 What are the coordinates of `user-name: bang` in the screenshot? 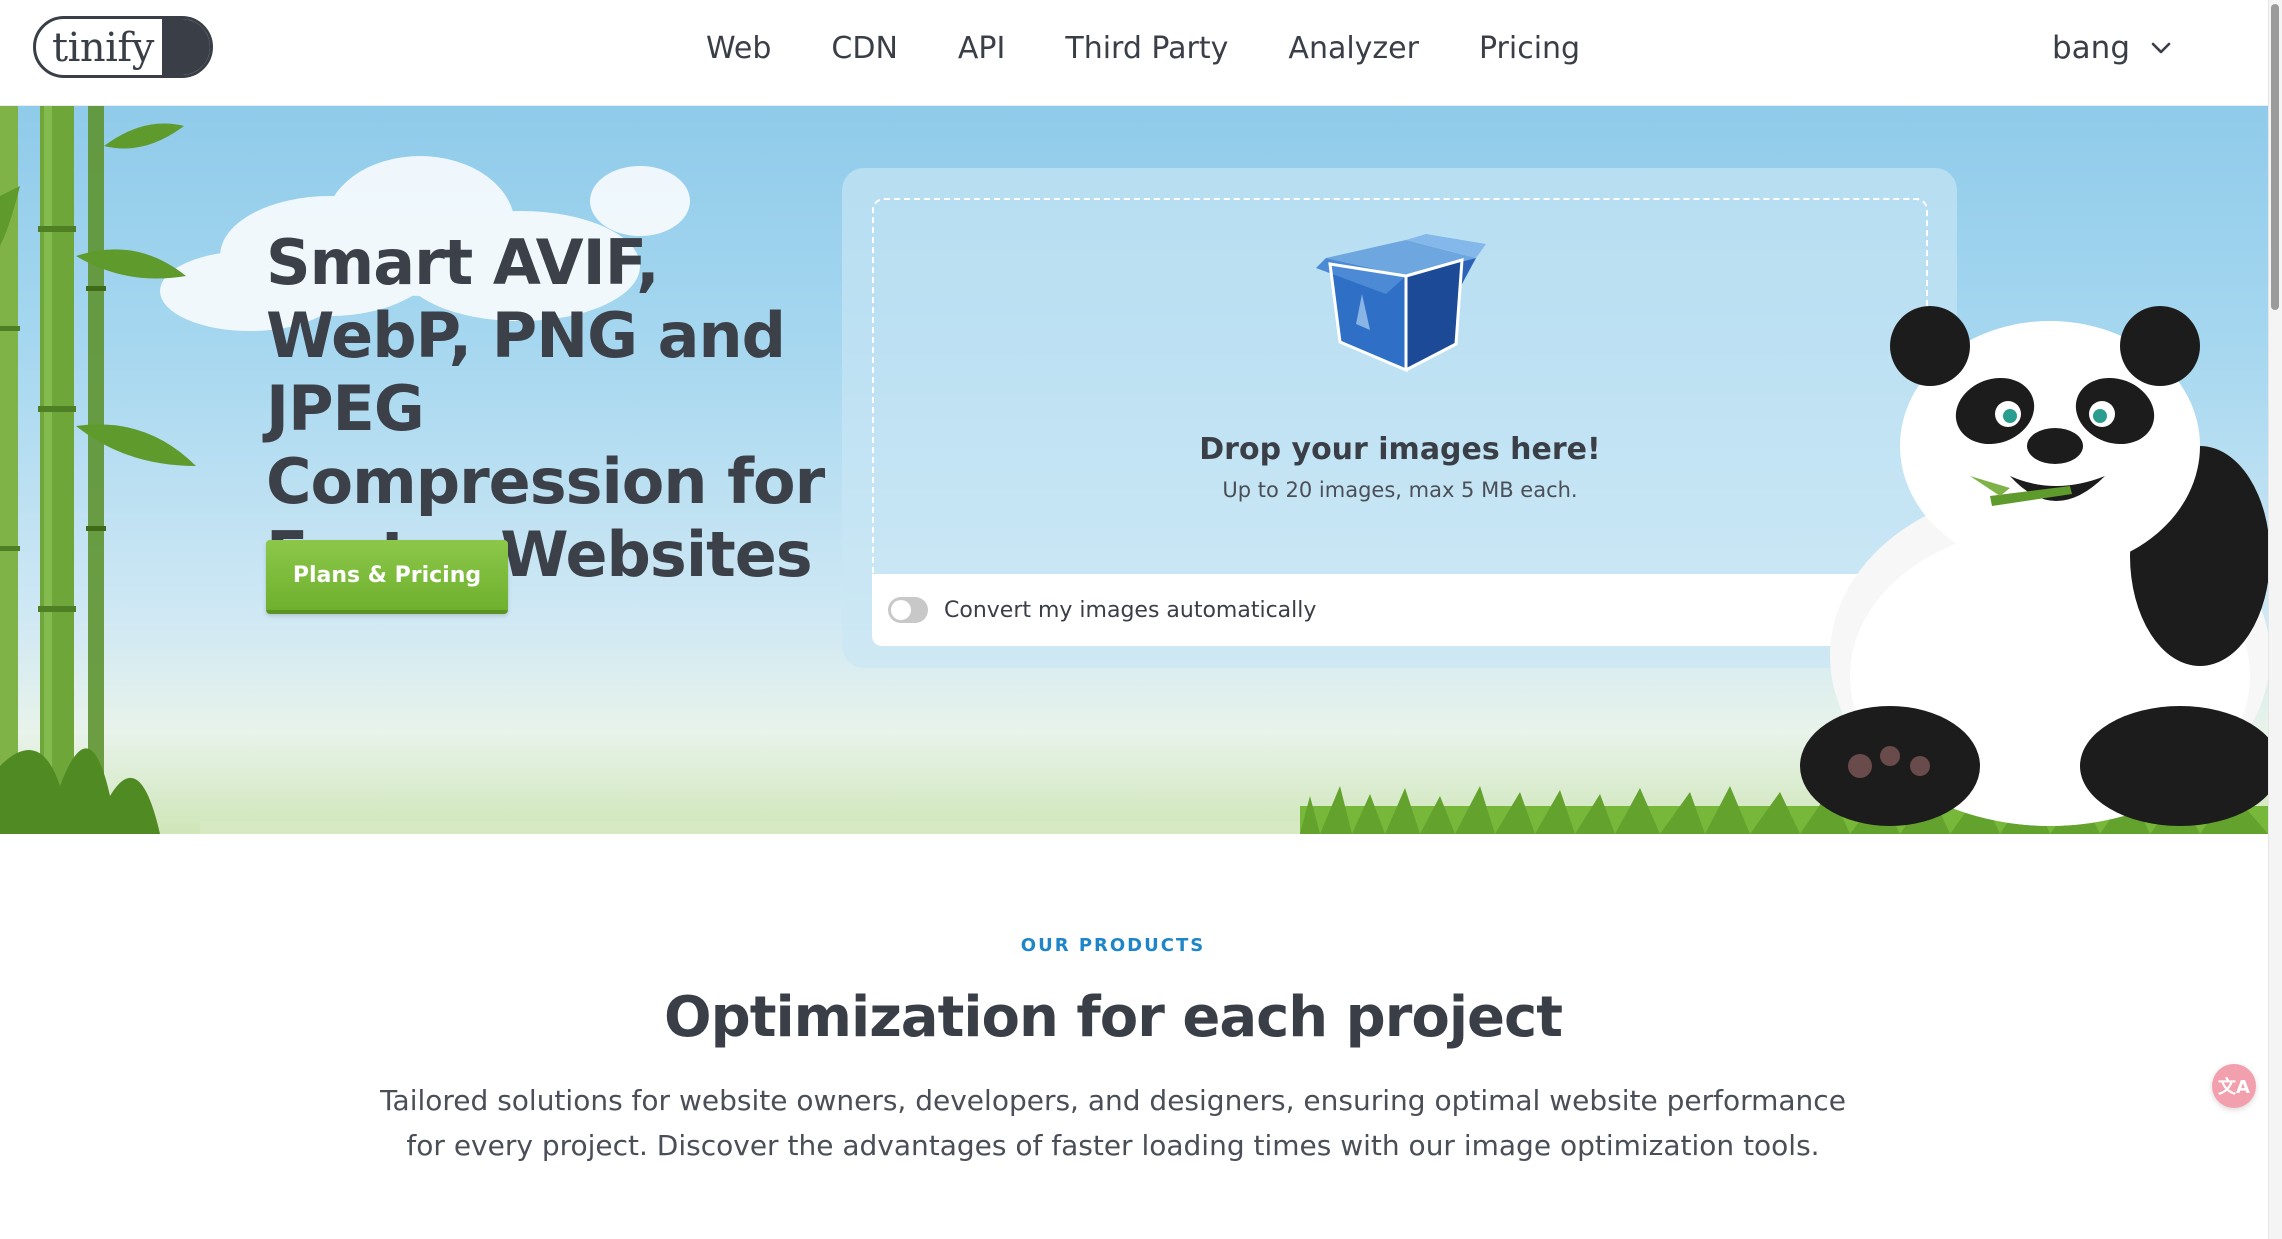 It's located at (2091, 48).